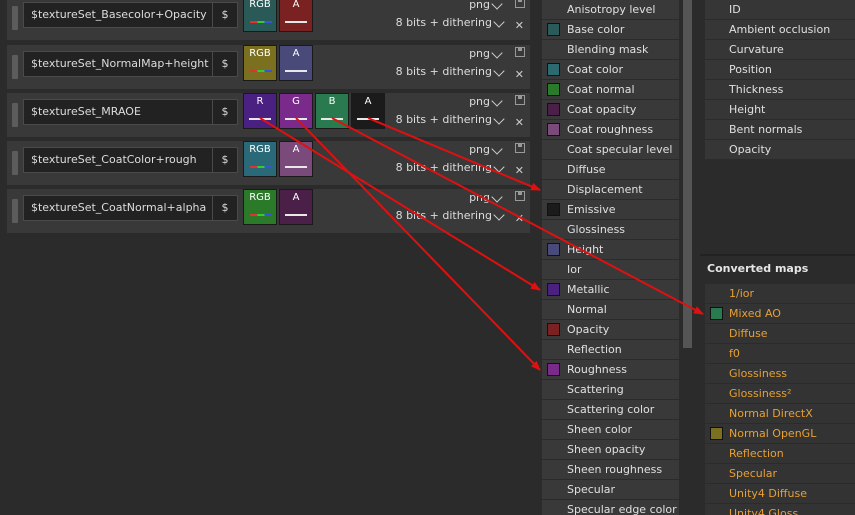  I want to click on mesh-map-item: Opacity, so click(780, 149).